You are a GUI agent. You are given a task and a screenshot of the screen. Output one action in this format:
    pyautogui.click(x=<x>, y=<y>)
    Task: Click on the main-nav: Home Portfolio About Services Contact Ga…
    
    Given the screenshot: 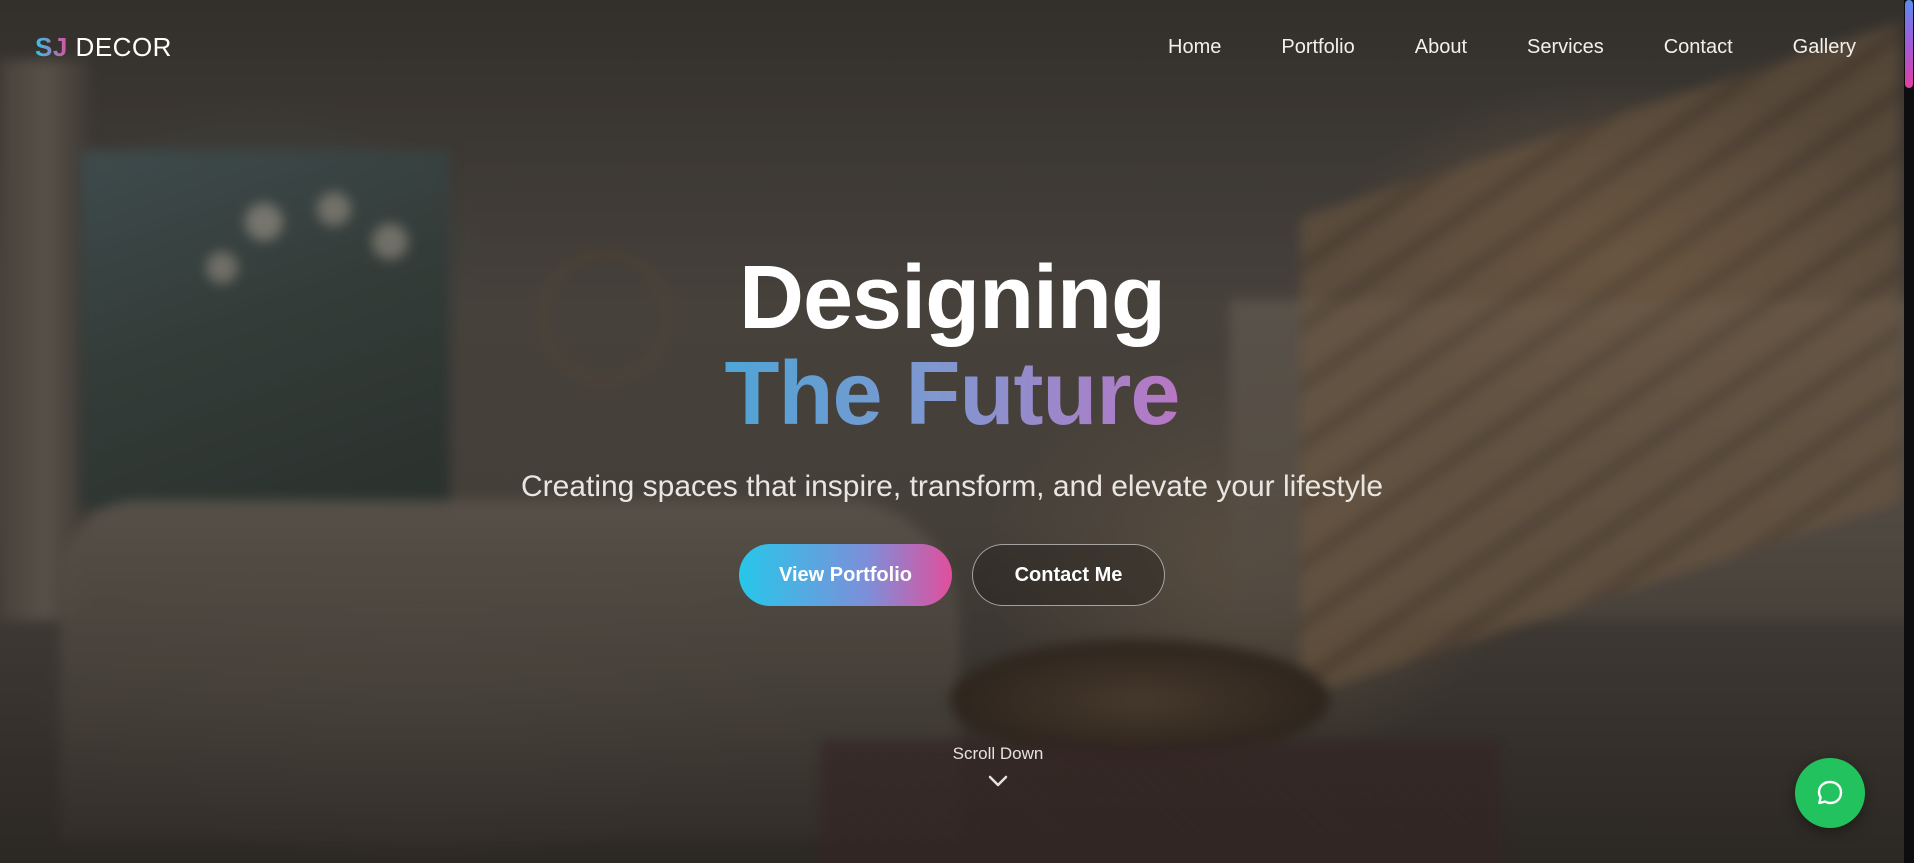 What is the action you would take?
    pyautogui.click(x=1512, y=47)
    